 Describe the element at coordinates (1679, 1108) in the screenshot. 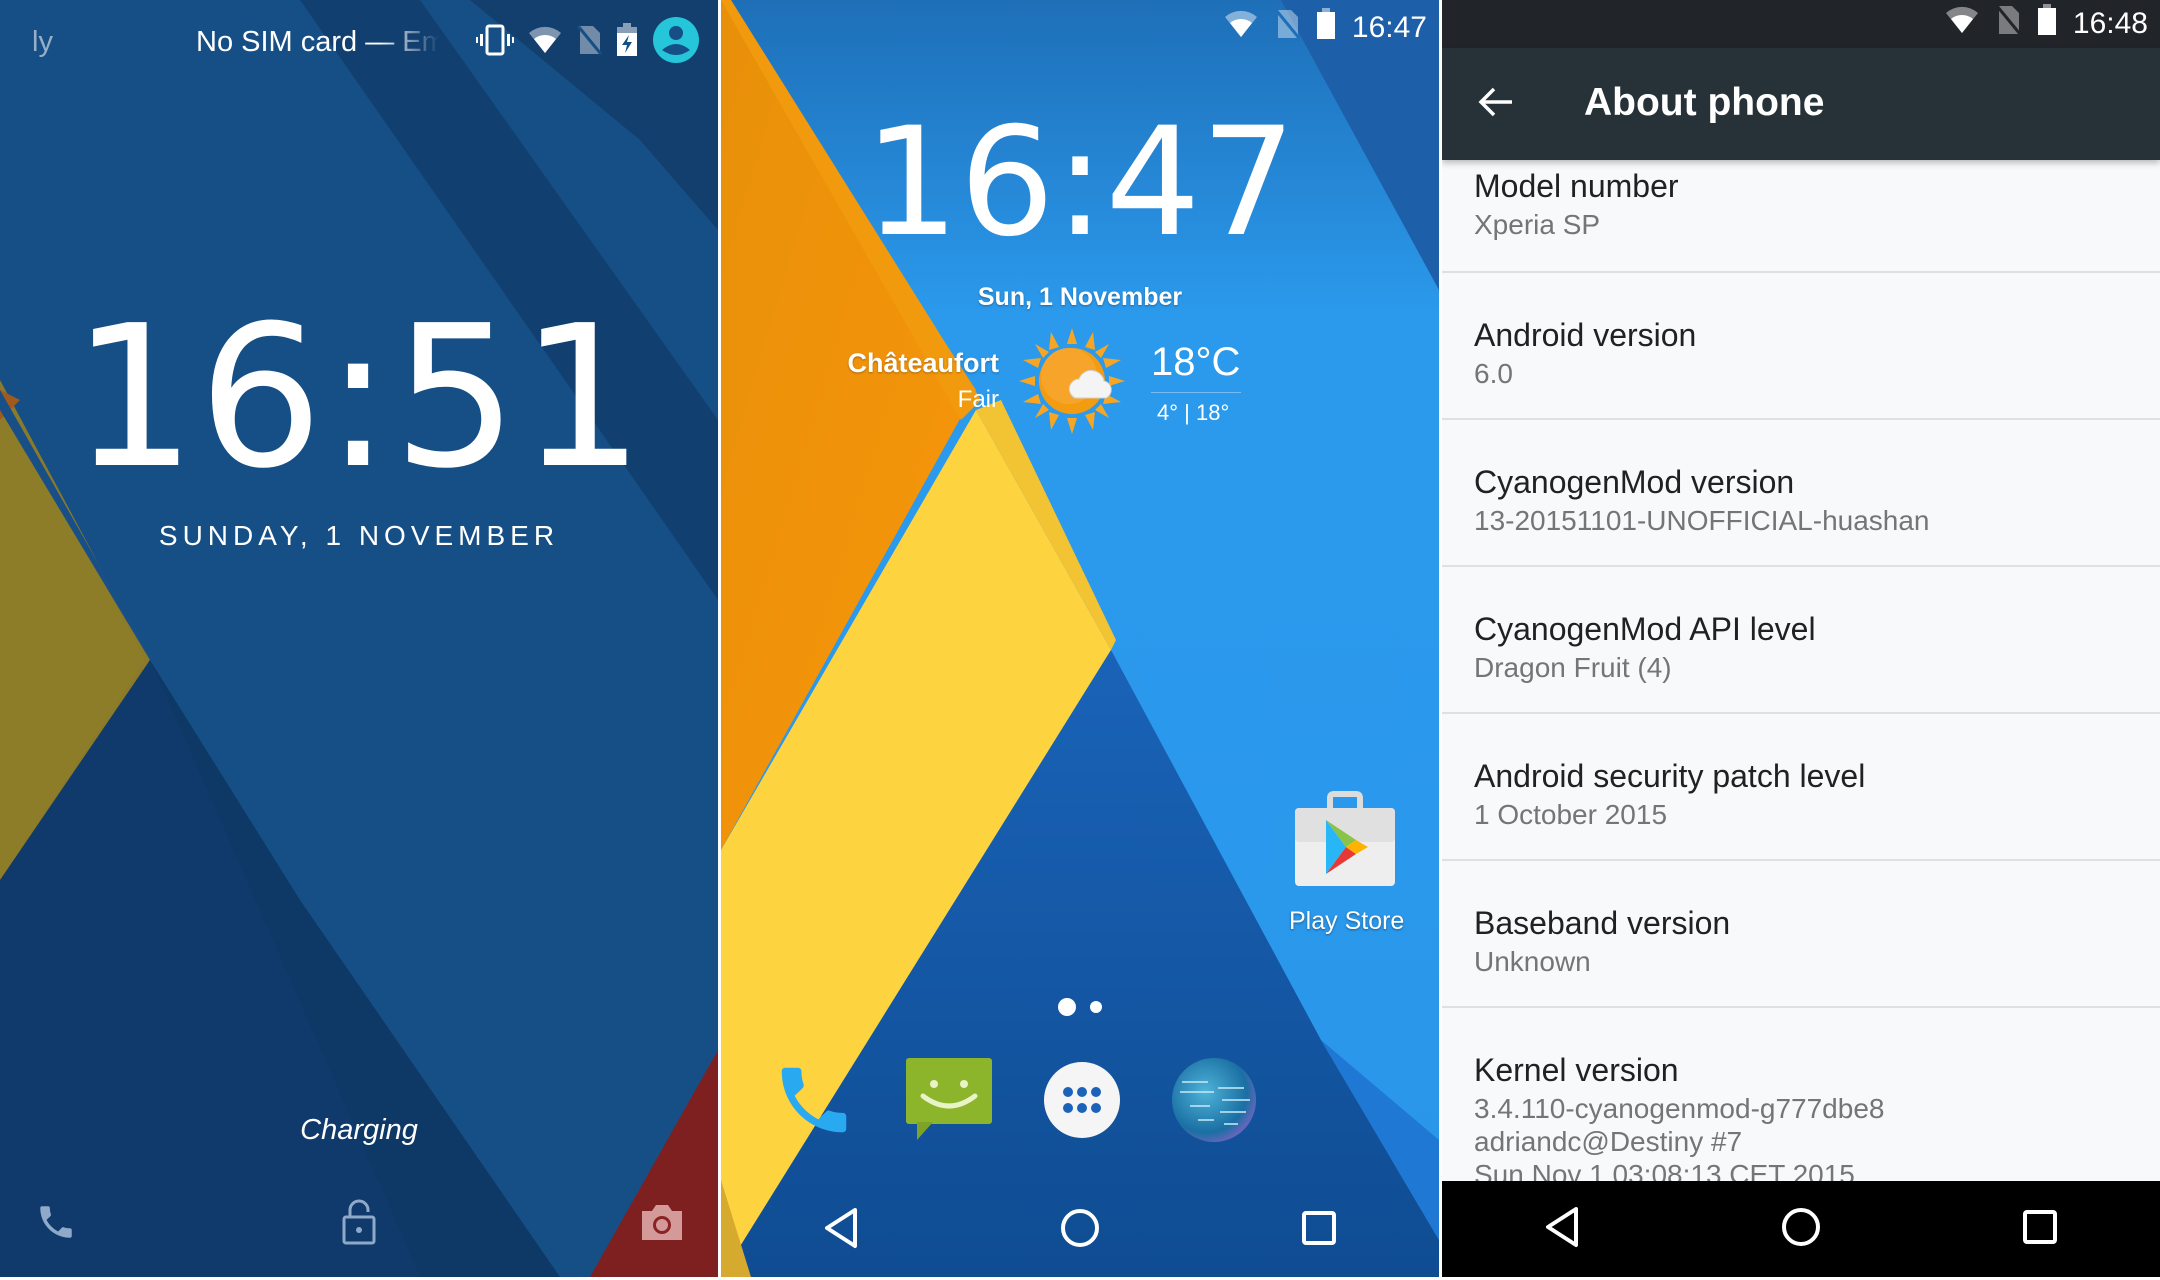

I see `settings-item-summary: 3.4.110-cyanogenmod-g777dbe8` at that location.